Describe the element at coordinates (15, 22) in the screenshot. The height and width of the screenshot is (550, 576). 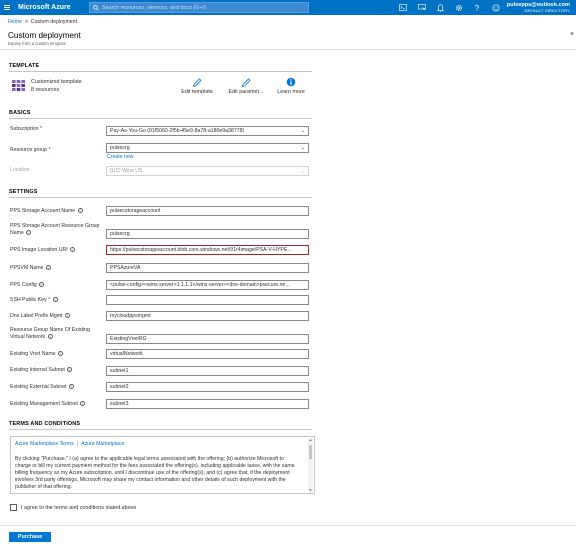
I see `breadcrumb-home-link: Home` at that location.